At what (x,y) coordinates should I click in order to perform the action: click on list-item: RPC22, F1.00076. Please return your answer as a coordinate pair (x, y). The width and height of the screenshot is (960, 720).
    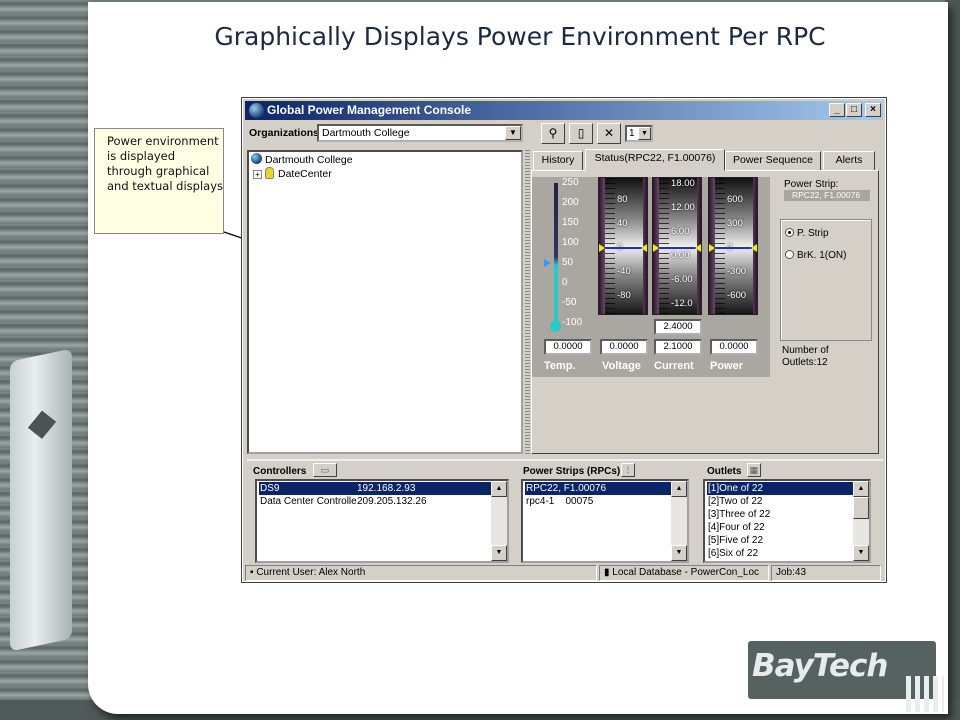
    Looking at the image, I should click on (599, 488).